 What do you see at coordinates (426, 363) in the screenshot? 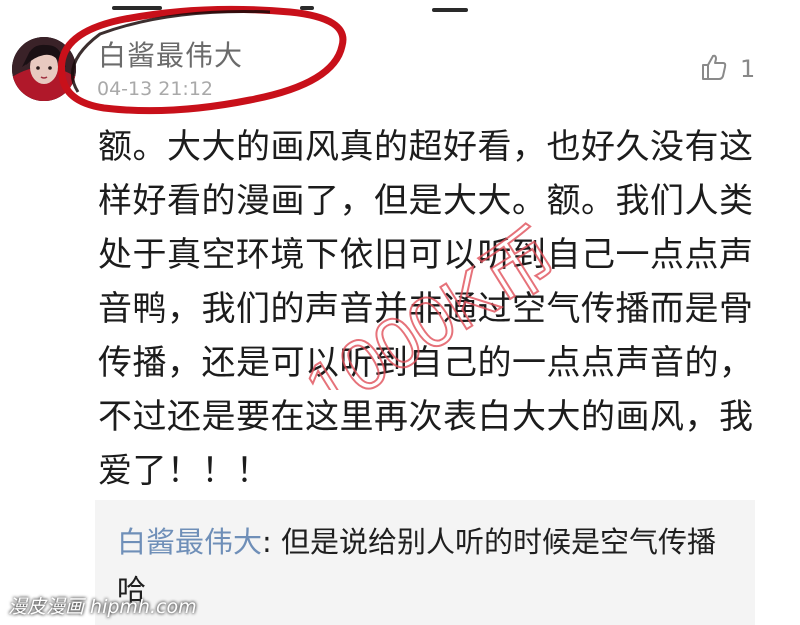
I see `comment-line: 传播，还是可以听到自己的一点点声音的，` at bounding box center [426, 363].